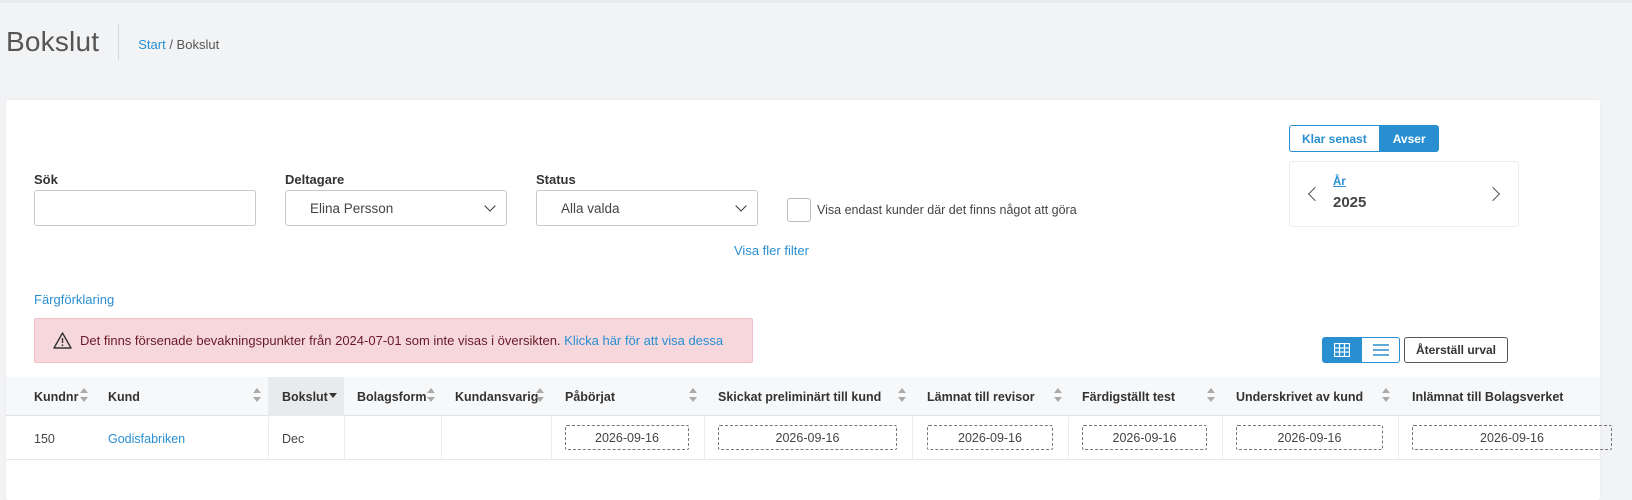  Describe the element at coordinates (1300, 397) in the screenshot. I see `column-label: Underskrivet av kund` at that location.